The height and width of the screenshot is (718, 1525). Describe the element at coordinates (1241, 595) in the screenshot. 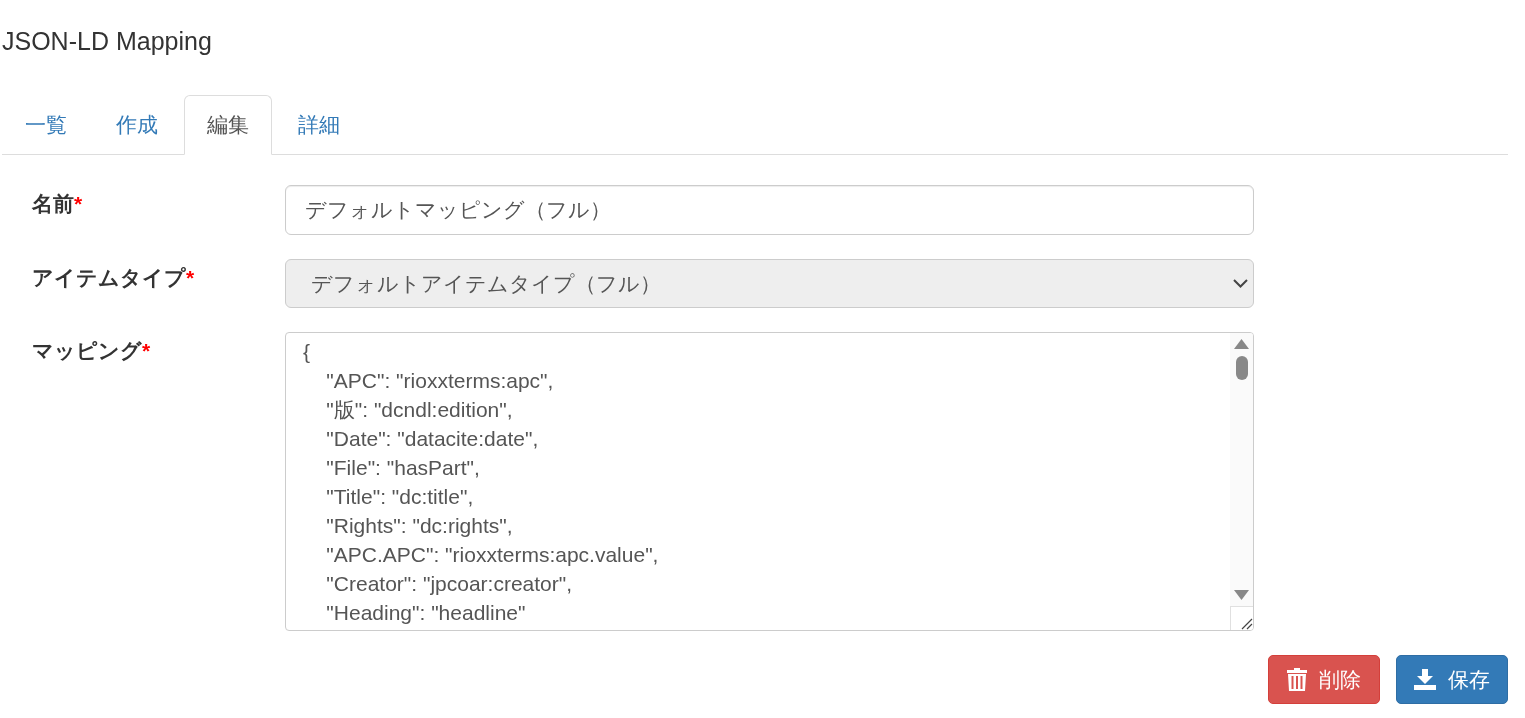

I see `scroll-down-icon` at that location.